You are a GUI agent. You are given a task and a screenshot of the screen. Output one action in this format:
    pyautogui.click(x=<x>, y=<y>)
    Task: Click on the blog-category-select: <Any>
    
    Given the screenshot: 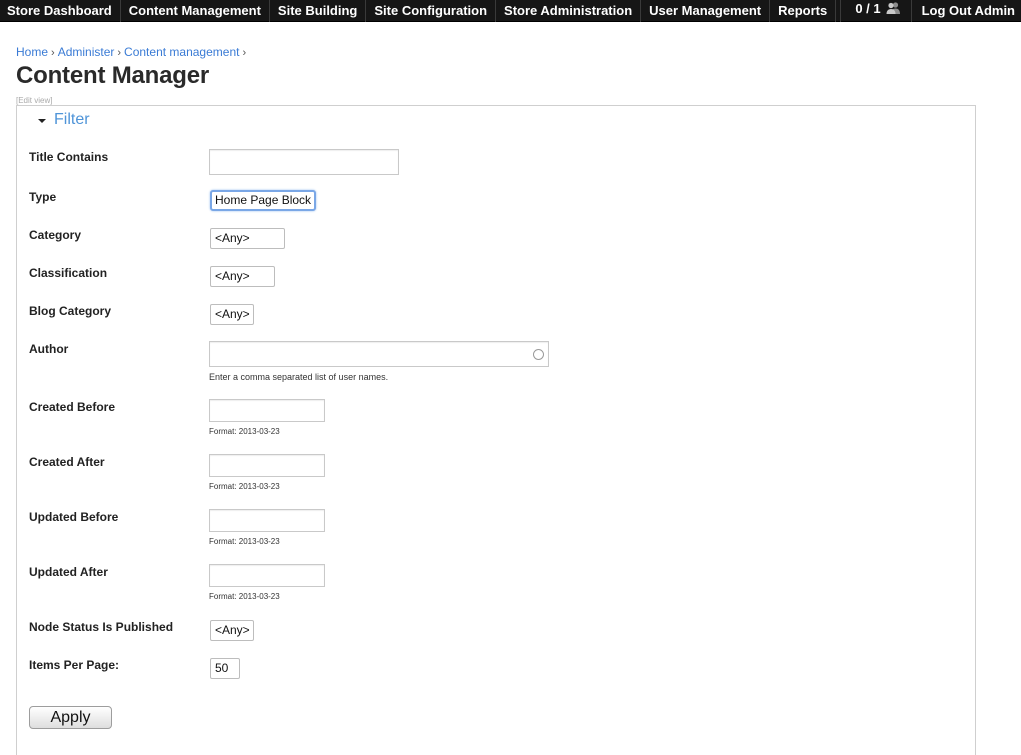 What is the action you would take?
    pyautogui.click(x=232, y=314)
    